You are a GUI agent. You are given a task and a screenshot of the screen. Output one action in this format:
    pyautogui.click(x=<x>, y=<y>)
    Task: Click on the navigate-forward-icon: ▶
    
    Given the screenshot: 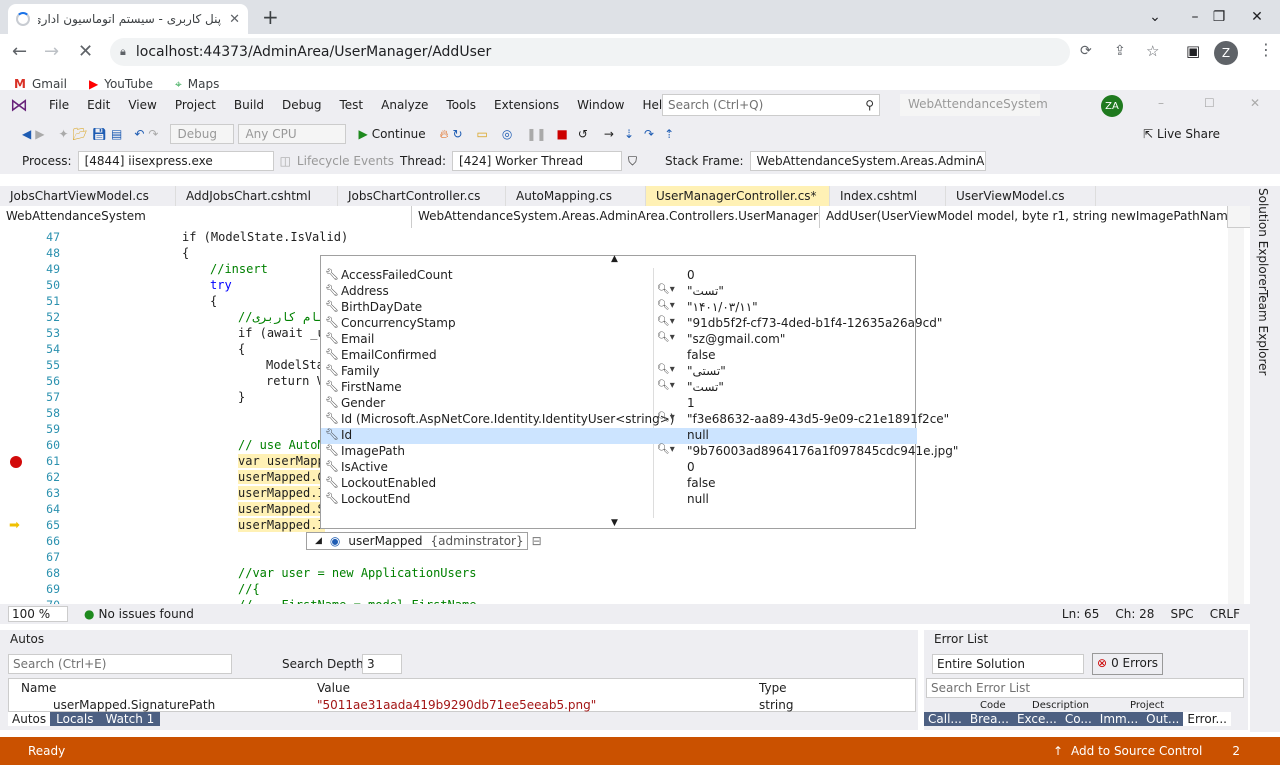 What is the action you would take?
    pyautogui.click(x=39, y=134)
    